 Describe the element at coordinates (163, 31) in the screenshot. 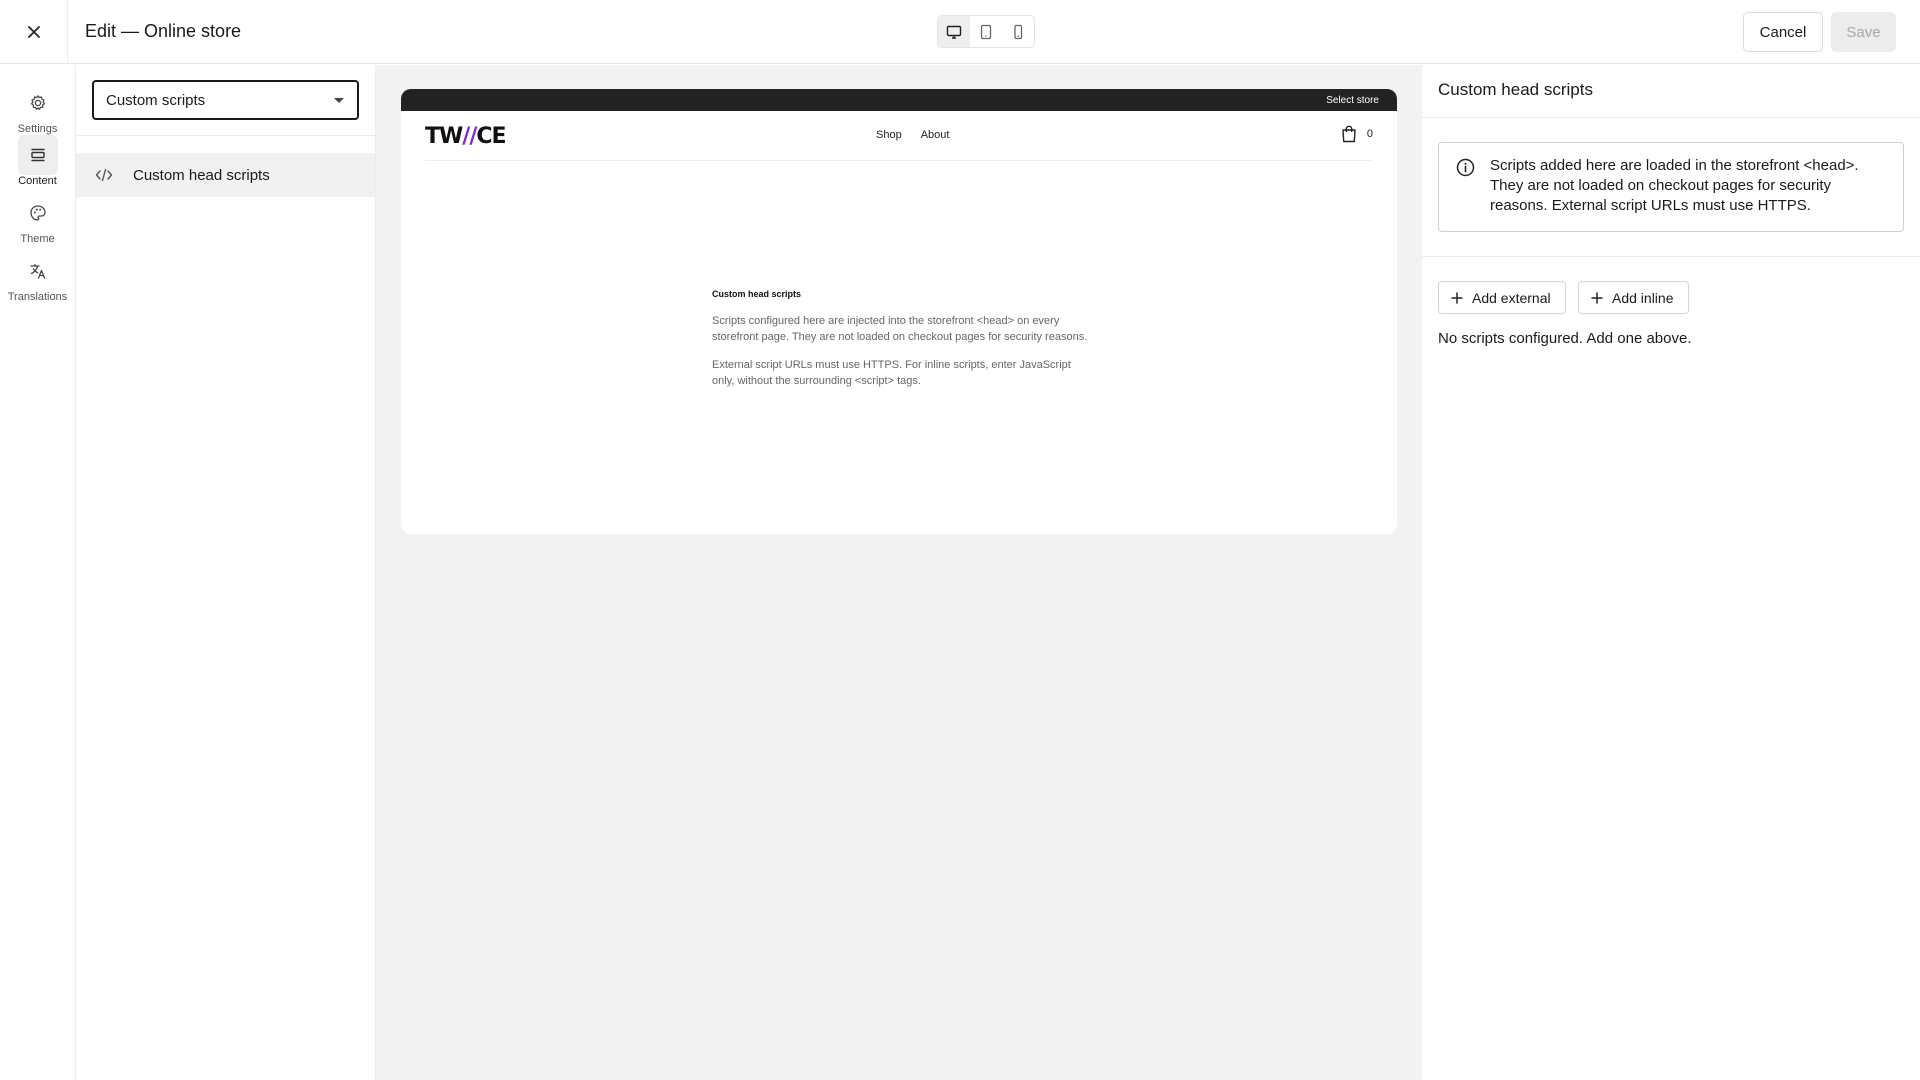

I see `page-title: Edit — Online store` at that location.